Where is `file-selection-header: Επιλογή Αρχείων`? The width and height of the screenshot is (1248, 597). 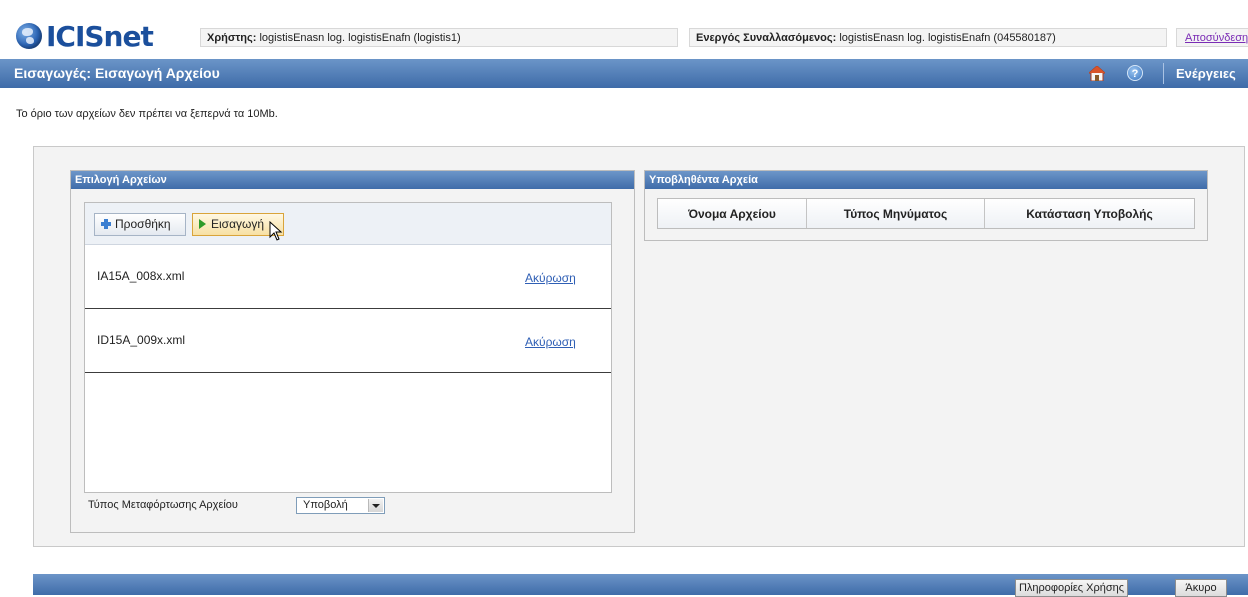 file-selection-header: Επιλογή Αρχείων is located at coordinates (352, 180).